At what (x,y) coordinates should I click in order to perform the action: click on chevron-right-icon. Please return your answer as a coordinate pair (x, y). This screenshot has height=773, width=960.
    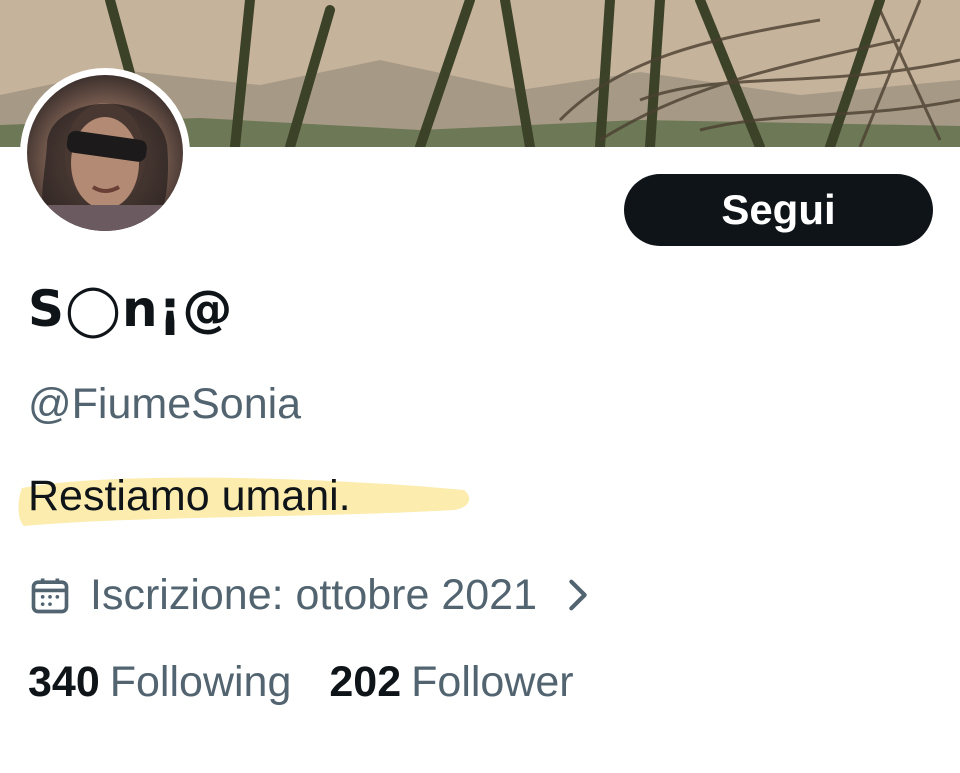
    Looking at the image, I should click on (578, 595).